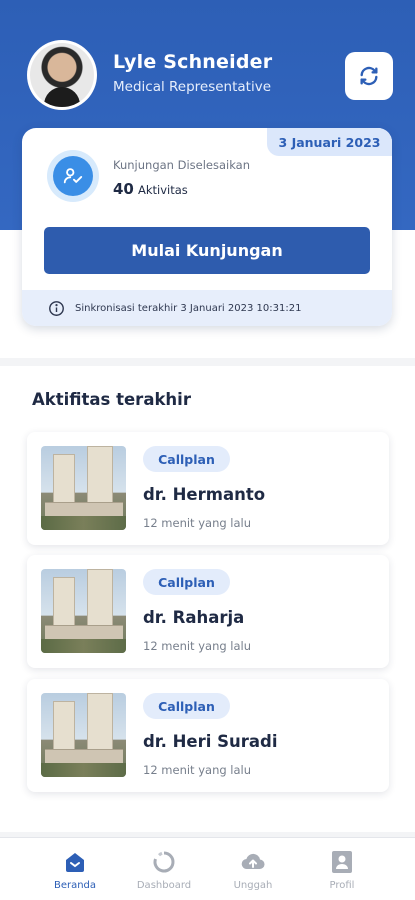  Describe the element at coordinates (164, 862) in the screenshot. I see `dashboard-icon` at that location.